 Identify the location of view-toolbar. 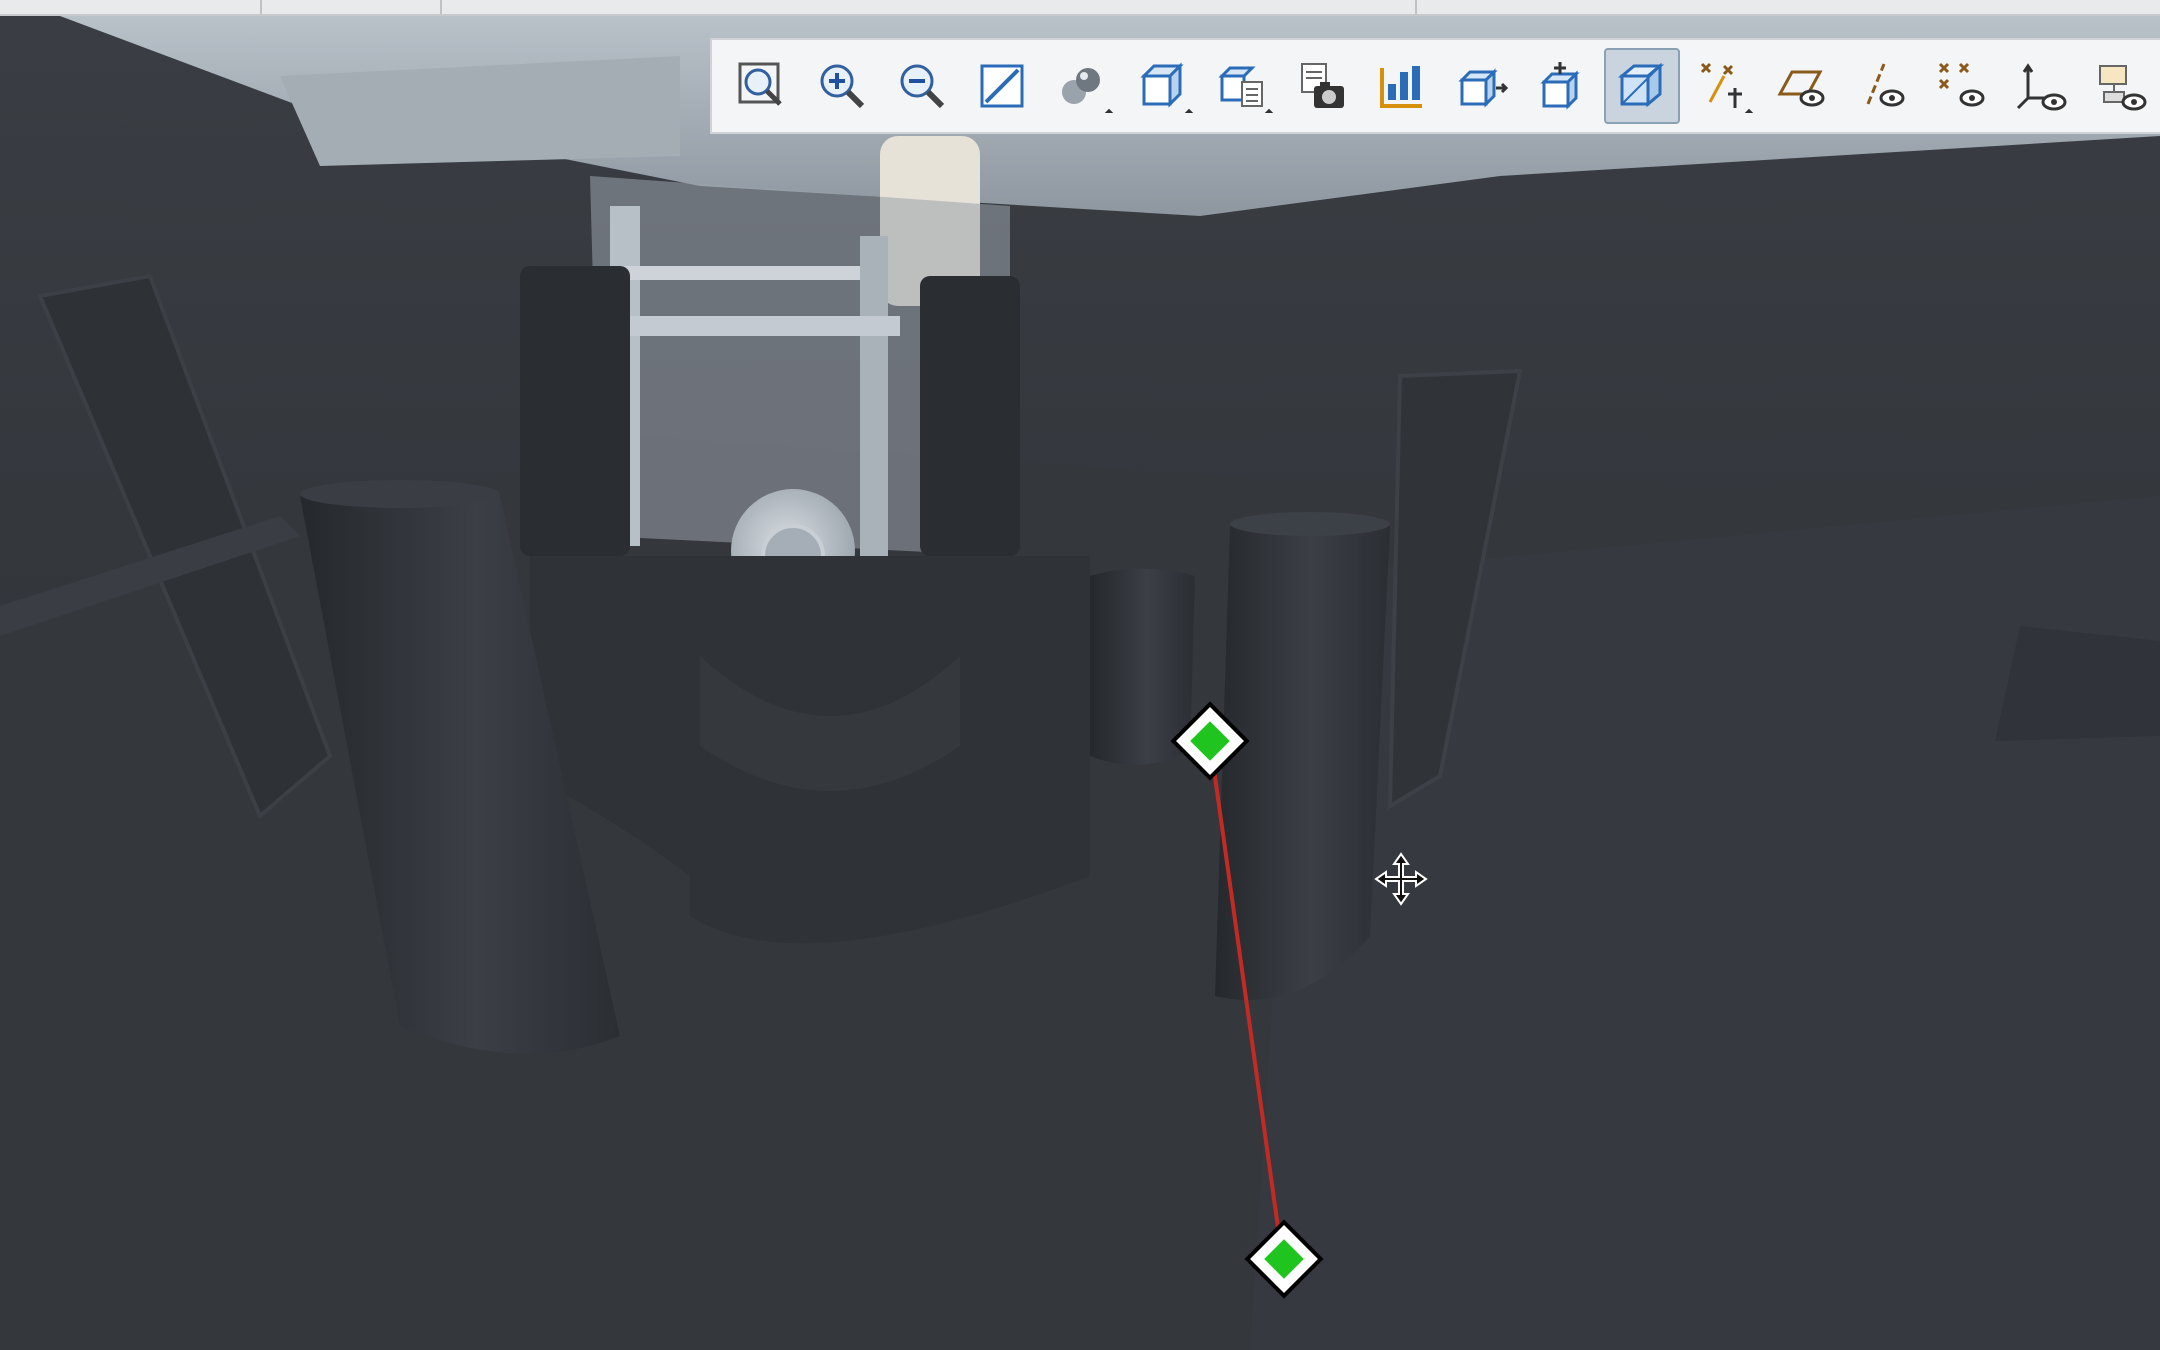
(1435, 86).